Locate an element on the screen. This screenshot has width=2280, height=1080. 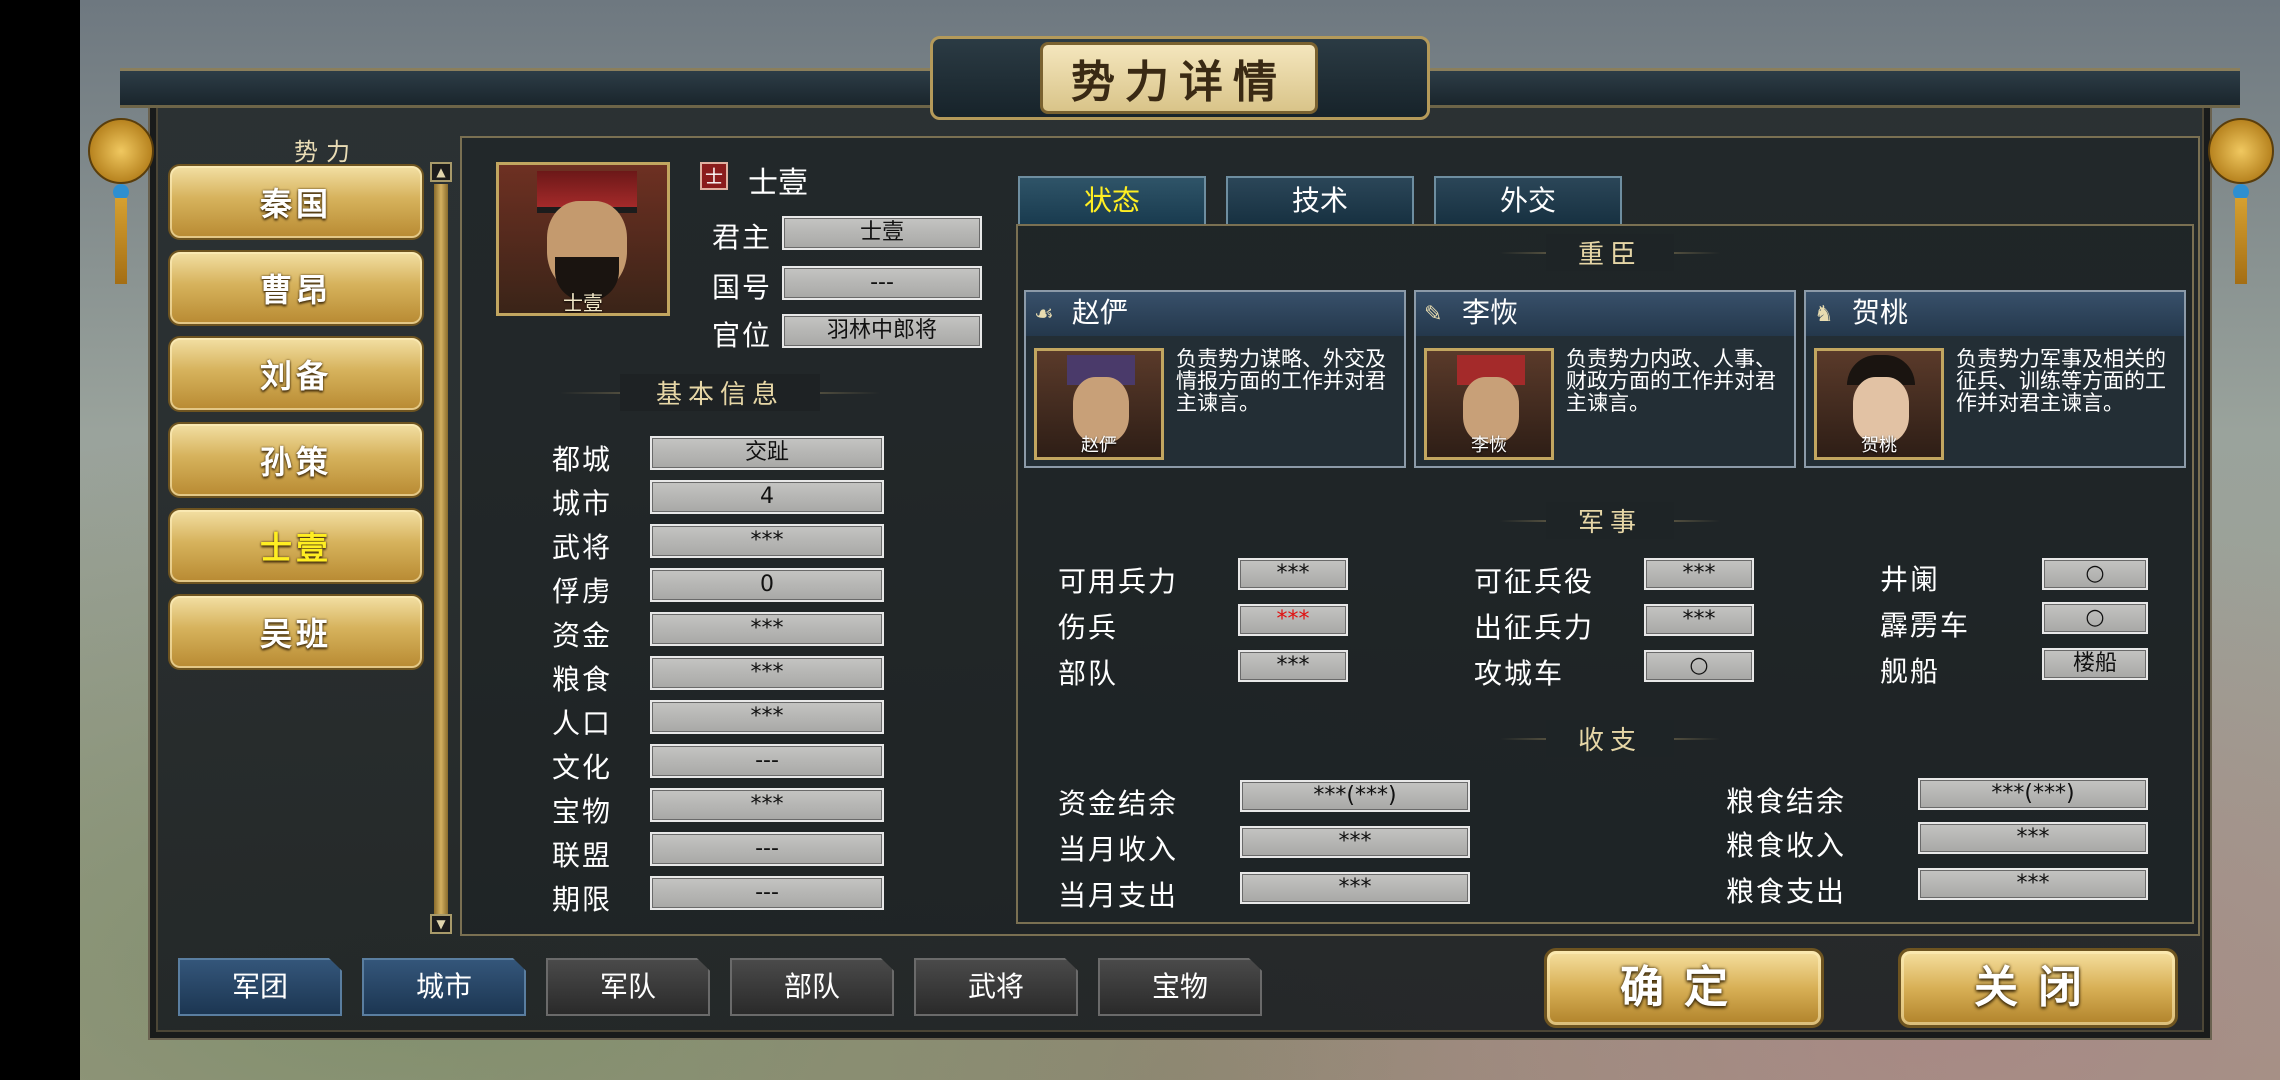
minister-desc: 负责势力军事及相关的征兵、训练等方面的工作并对君主谏言。 is located at coordinates (2061, 381).